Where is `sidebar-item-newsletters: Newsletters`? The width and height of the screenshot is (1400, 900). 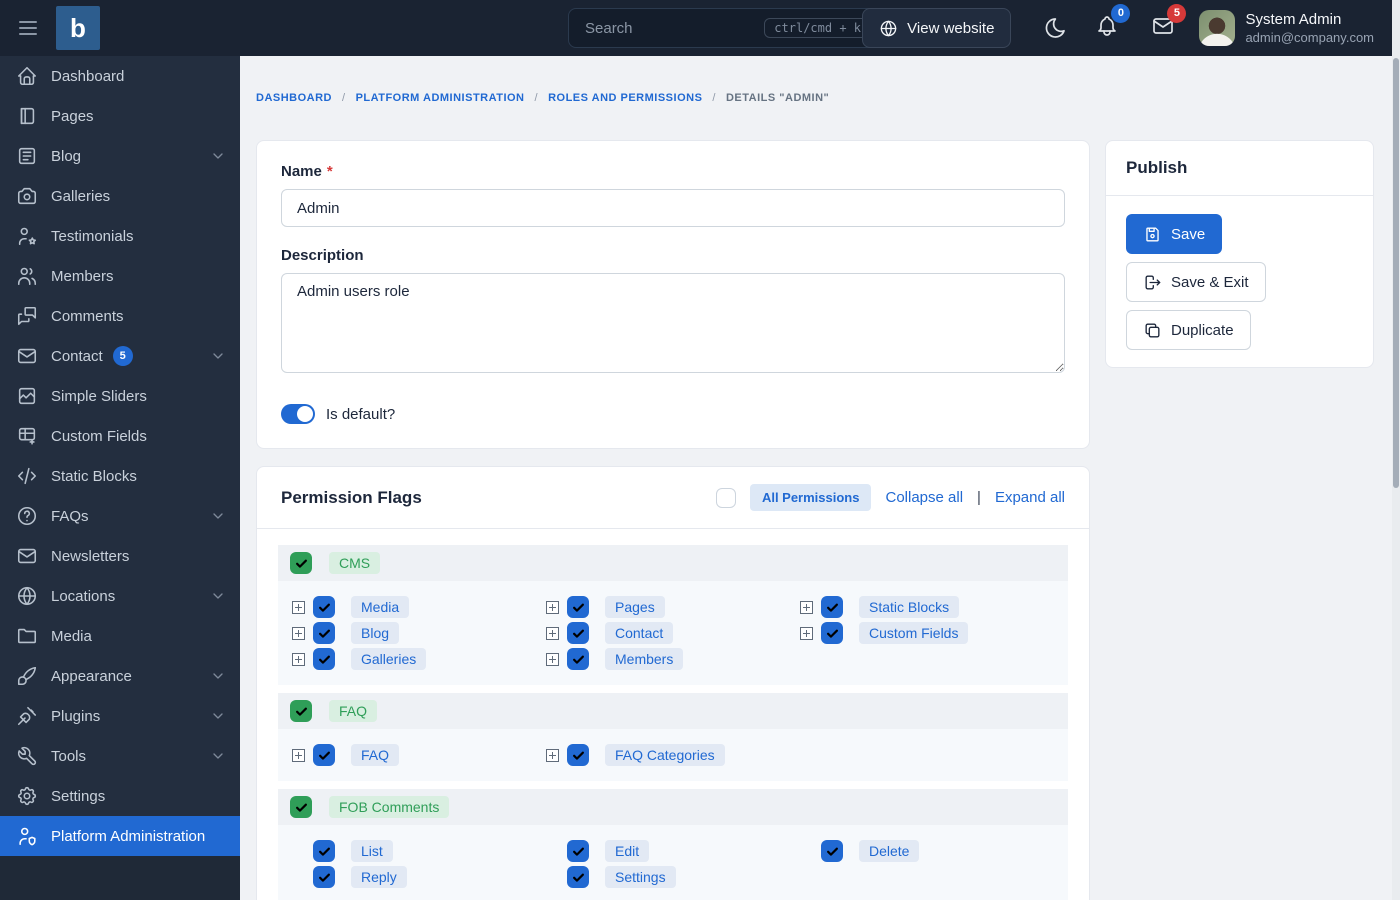
sidebar-item-newsletters: Newsletters is located at coordinates (120, 556).